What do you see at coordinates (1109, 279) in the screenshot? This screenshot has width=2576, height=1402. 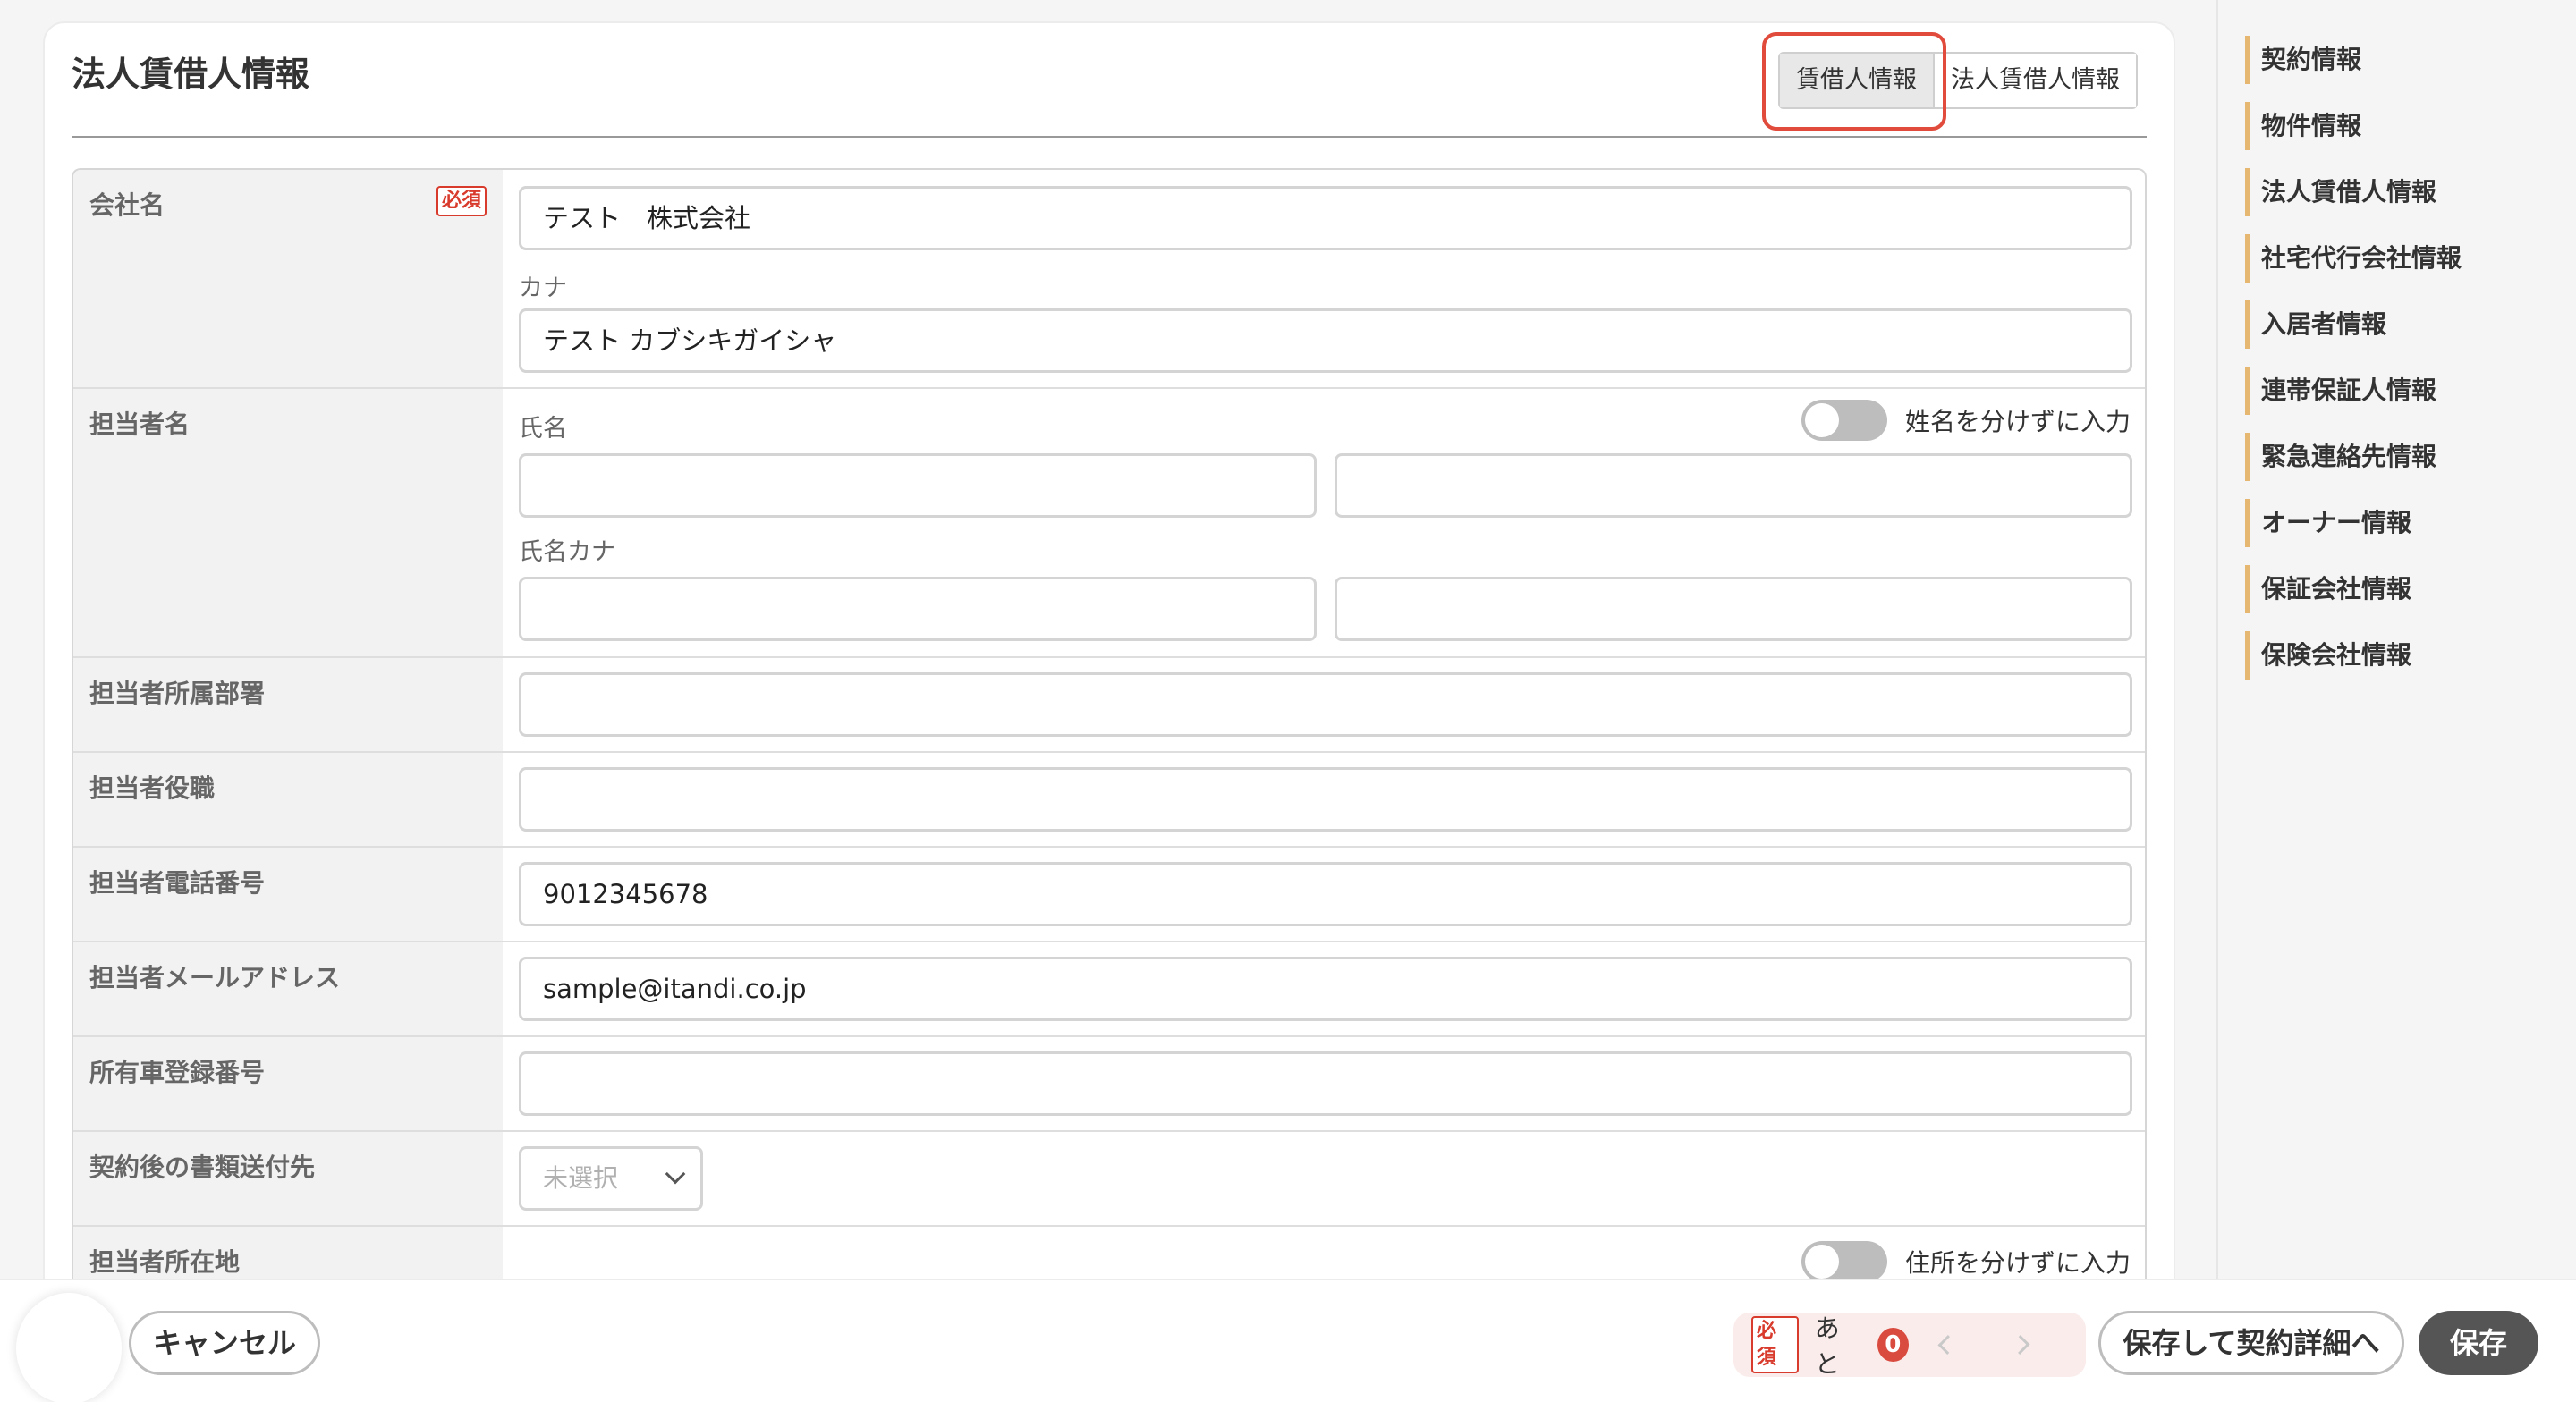 I see `row-company: 会社名 必須 テスト 株式会社 カナ テスト カブシキガイシャ` at bounding box center [1109, 279].